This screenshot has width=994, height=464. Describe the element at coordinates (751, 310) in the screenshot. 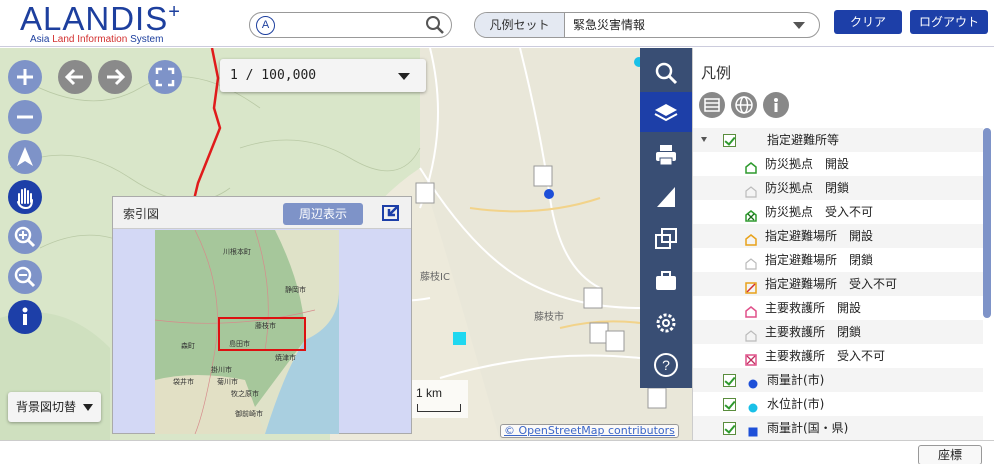

I see `hut-pink-icon` at that location.